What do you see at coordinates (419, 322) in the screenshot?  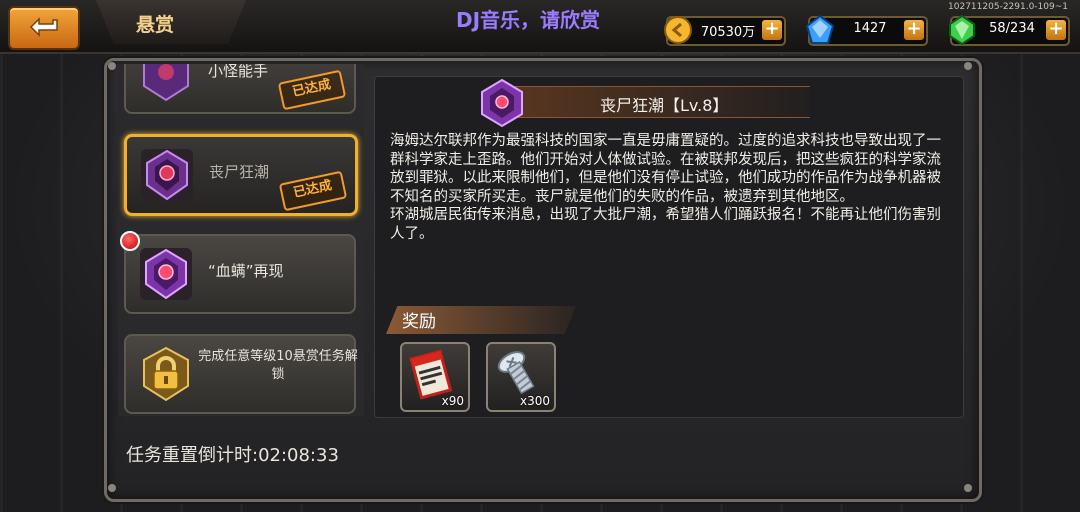 I see `reward-label: 奖励` at bounding box center [419, 322].